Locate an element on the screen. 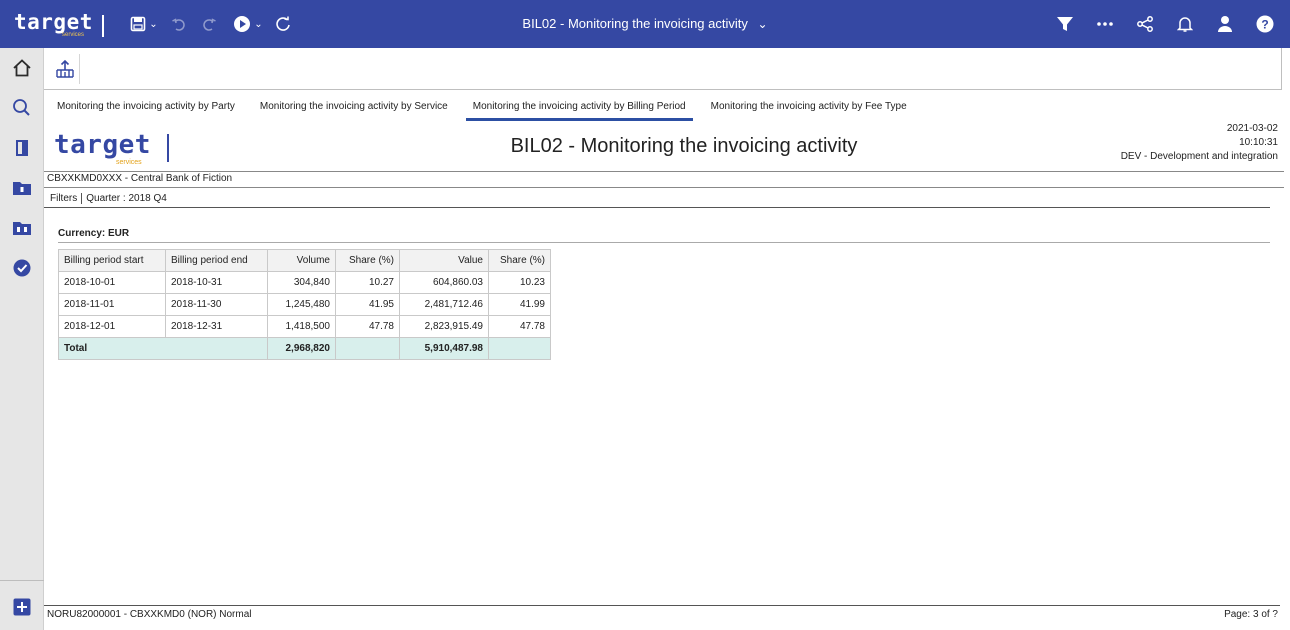 Image resolution: width=1290 pixels, height=630 pixels. refresh-icon is located at coordinates (283, 23).